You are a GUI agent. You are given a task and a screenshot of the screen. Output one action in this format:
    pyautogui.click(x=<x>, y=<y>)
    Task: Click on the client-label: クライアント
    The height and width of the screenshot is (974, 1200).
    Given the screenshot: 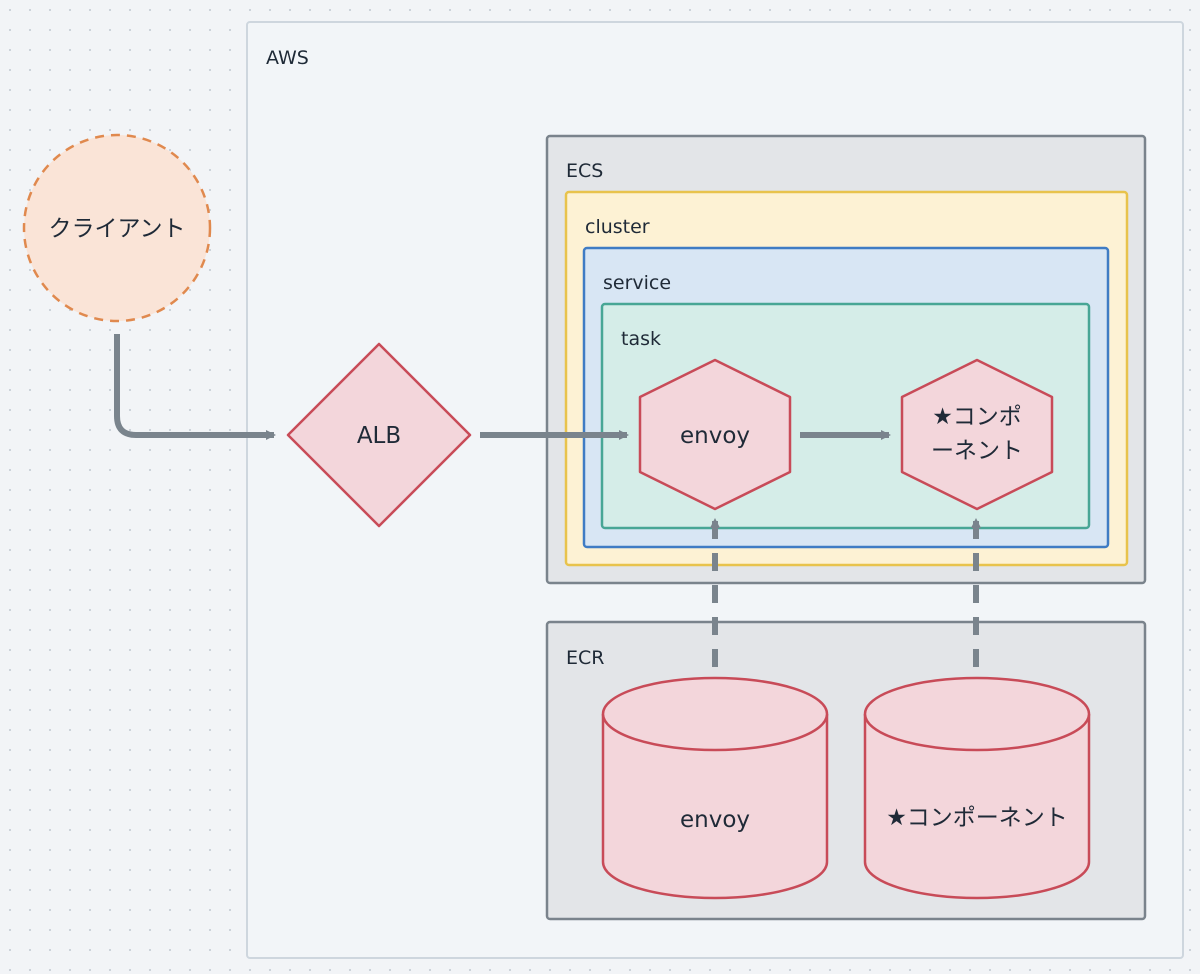 What is the action you would take?
    pyautogui.click(x=116, y=229)
    